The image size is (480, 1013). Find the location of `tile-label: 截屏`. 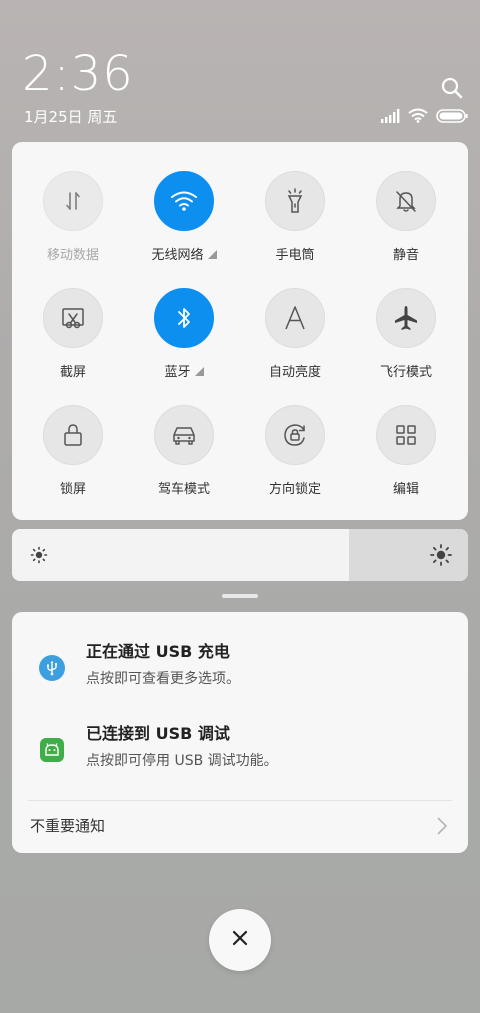

tile-label: 截屏 is located at coordinates (73, 373).